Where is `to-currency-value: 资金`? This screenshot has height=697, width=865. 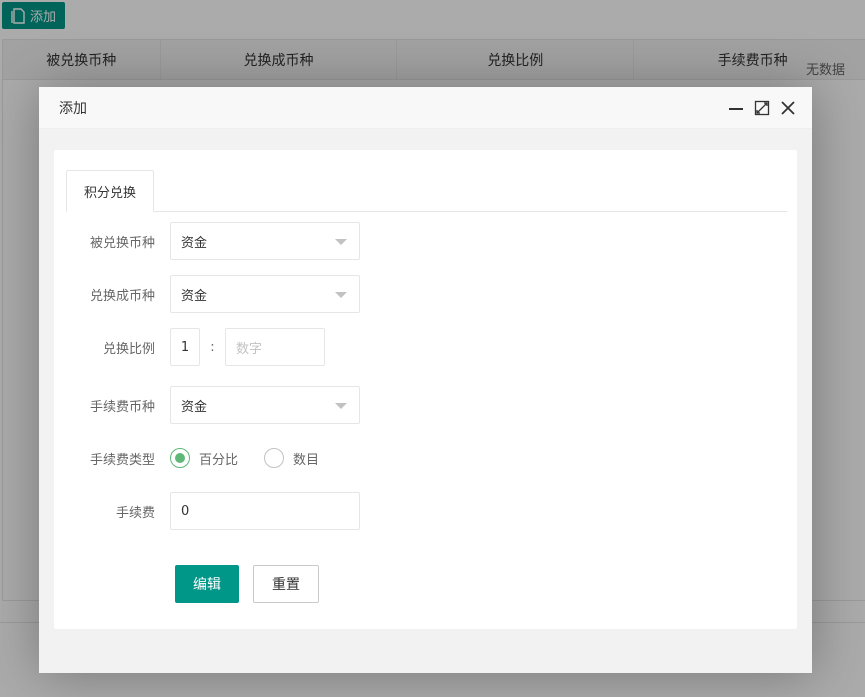 to-currency-value: 资金 is located at coordinates (194, 296).